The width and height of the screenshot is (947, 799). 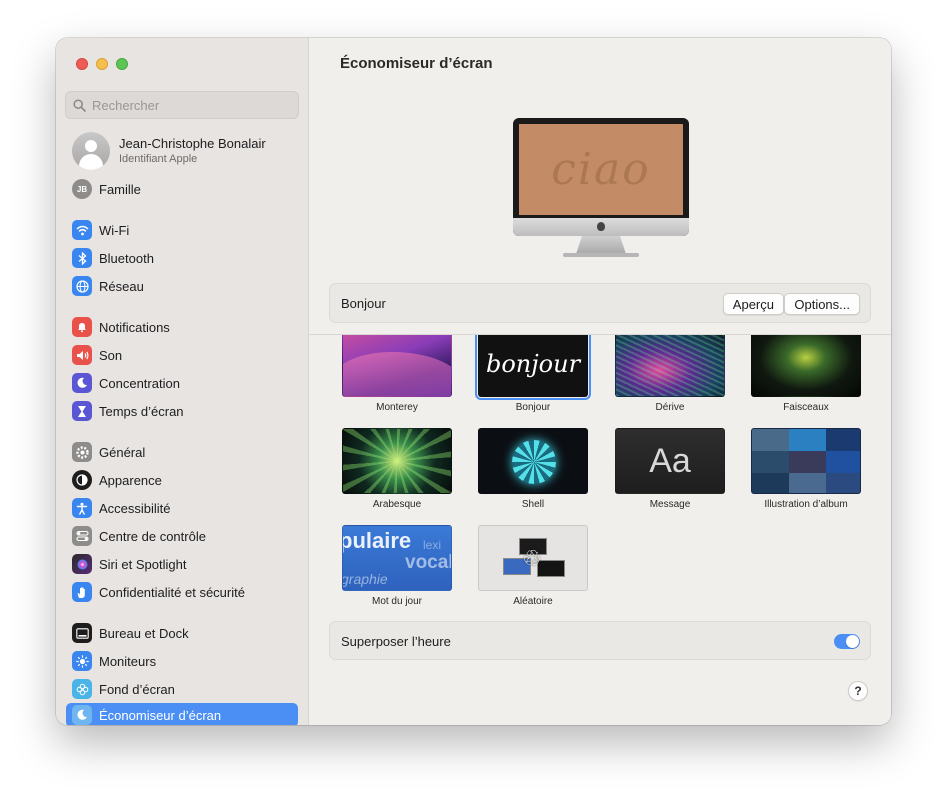 I want to click on page-title: Économiseur d’écran, so click(x=416, y=63).